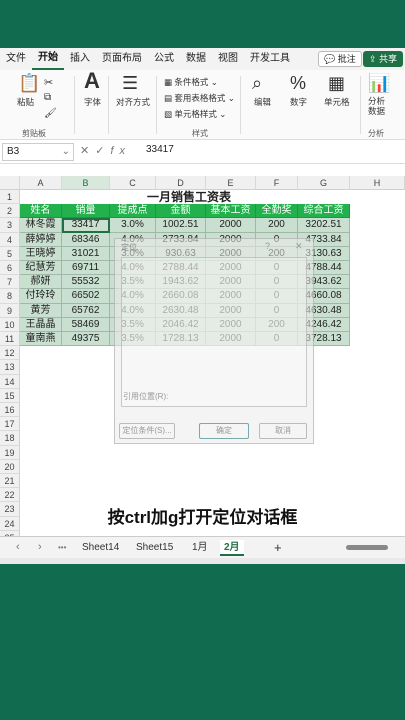 This screenshot has height=720, width=405. Describe the element at coordinates (224, 431) in the screenshot. I see `ok-button: 确定` at that location.